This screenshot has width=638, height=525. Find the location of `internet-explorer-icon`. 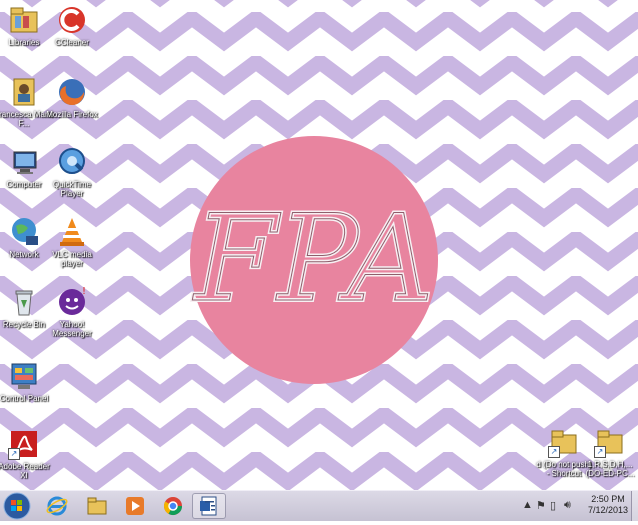

internet-explorer-icon is located at coordinates (57, 506).